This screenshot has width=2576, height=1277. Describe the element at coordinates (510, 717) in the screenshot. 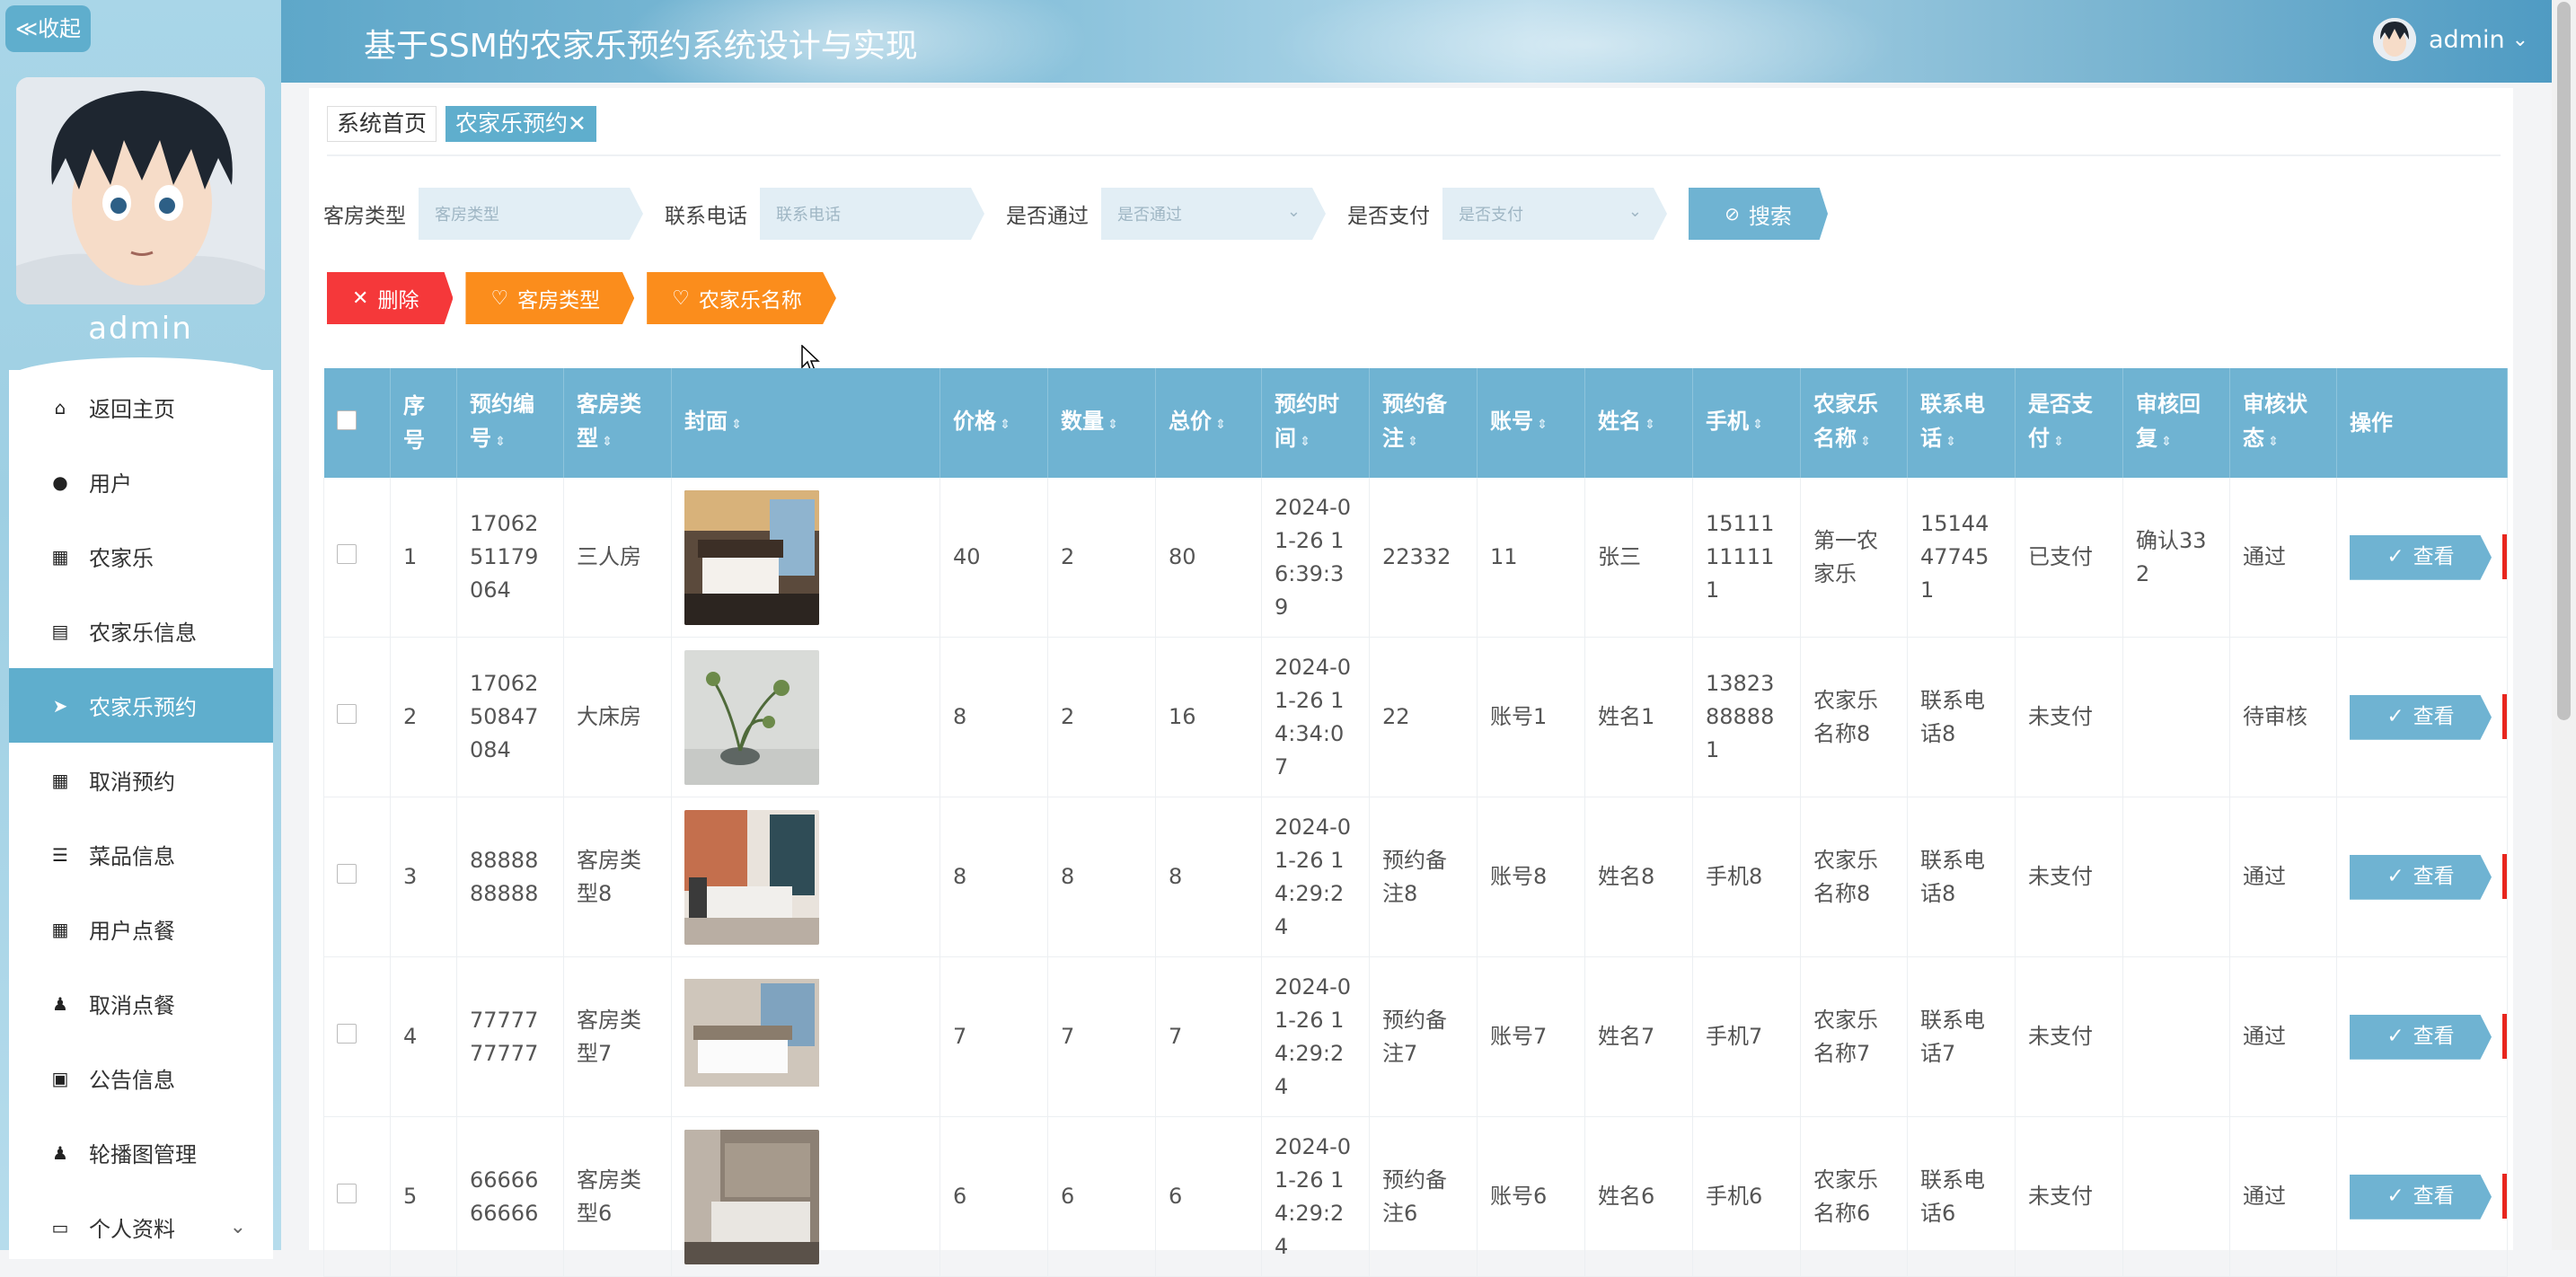

I see `cell-order-no: 1706250847084` at that location.